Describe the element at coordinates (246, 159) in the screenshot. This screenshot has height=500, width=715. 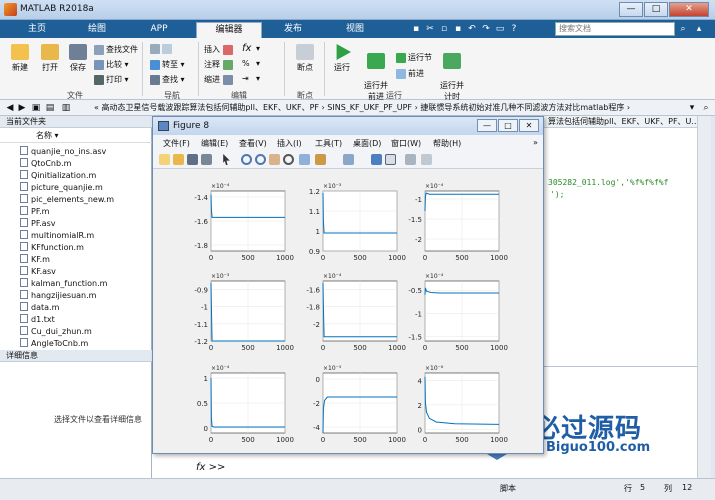
I see `zoom-in-icon` at that location.